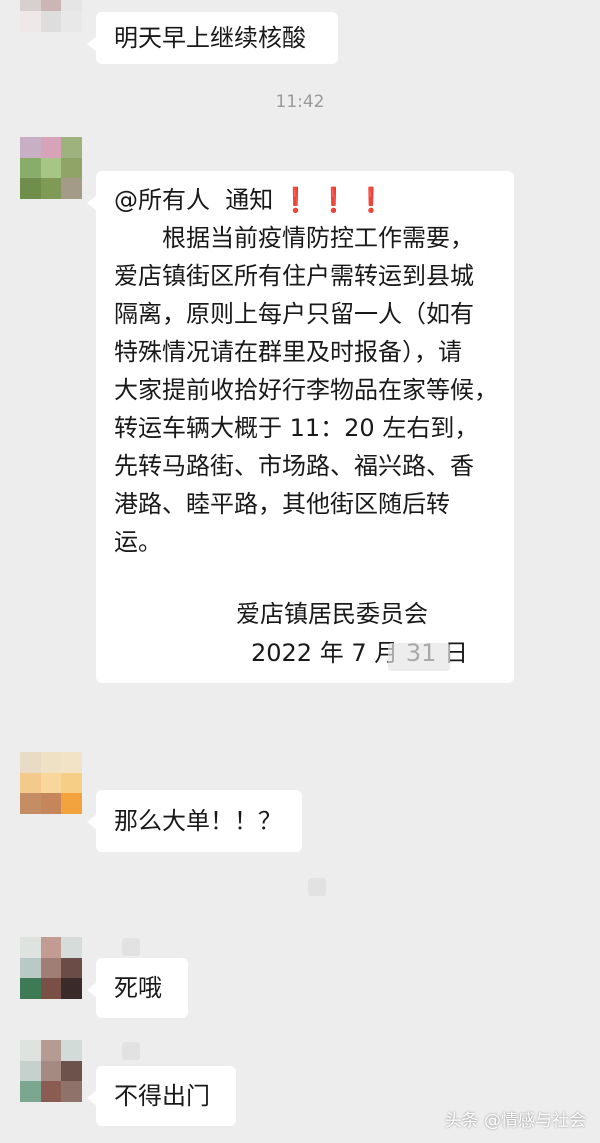 The height and width of the screenshot is (1143, 600). Describe the element at coordinates (294, 276) in the screenshot. I see `notice-line: 爱店镇街区所有住户需转运到县城` at that location.